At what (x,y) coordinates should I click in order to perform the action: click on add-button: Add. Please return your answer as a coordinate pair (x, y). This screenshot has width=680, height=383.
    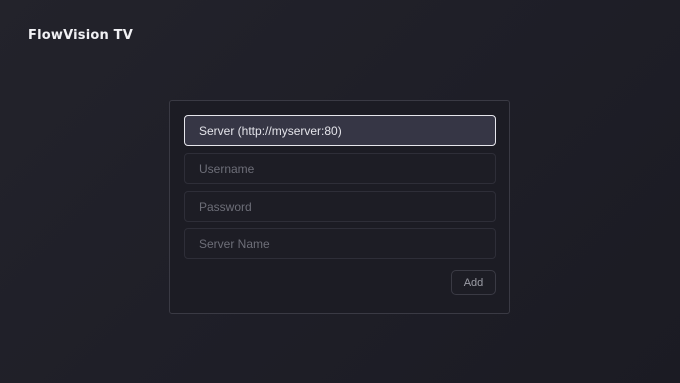
    Looking at the image, I should click on (473, 282).